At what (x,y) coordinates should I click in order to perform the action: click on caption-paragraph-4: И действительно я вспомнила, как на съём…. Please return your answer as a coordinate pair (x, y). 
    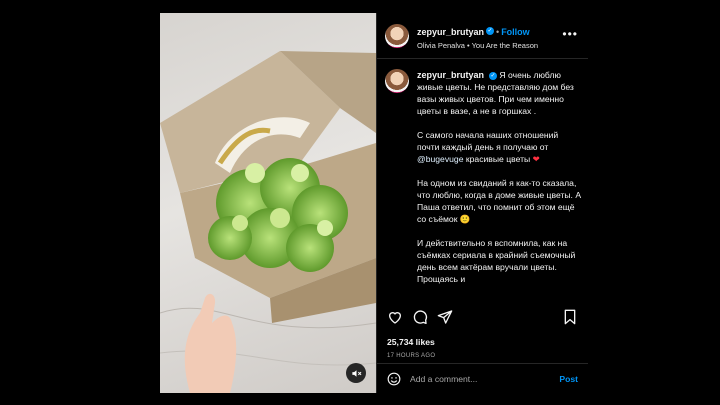
    Looking at the image, I should click on (497, 261).